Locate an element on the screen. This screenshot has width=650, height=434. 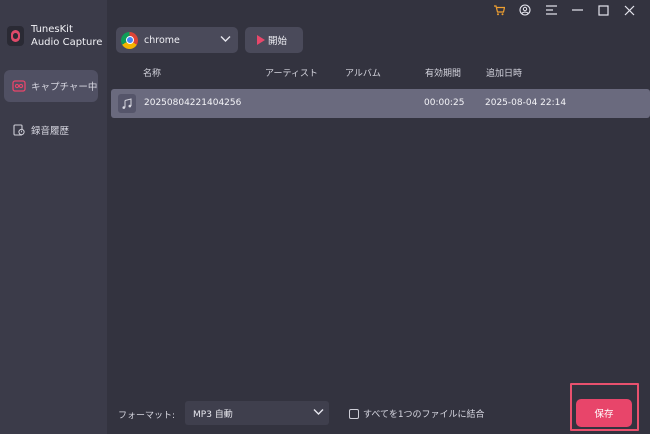
history-icon is located at coordinates (19, 130).